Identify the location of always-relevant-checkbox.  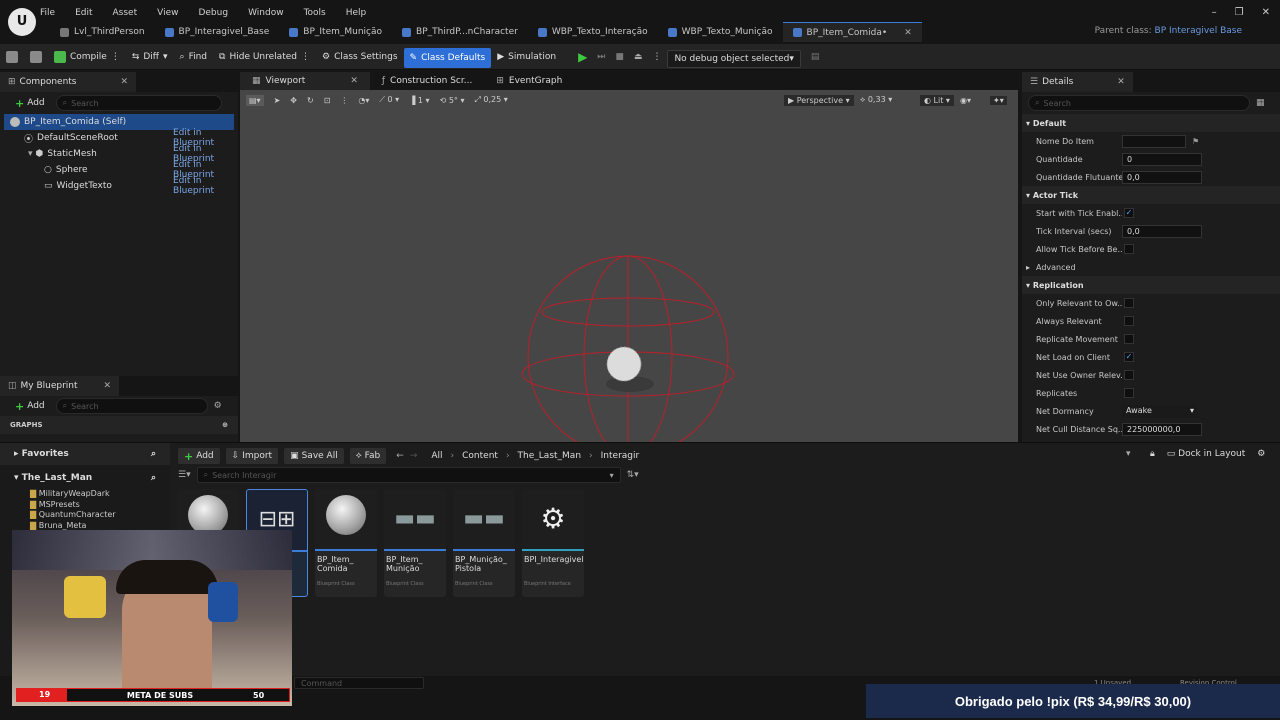
(1129, 321).